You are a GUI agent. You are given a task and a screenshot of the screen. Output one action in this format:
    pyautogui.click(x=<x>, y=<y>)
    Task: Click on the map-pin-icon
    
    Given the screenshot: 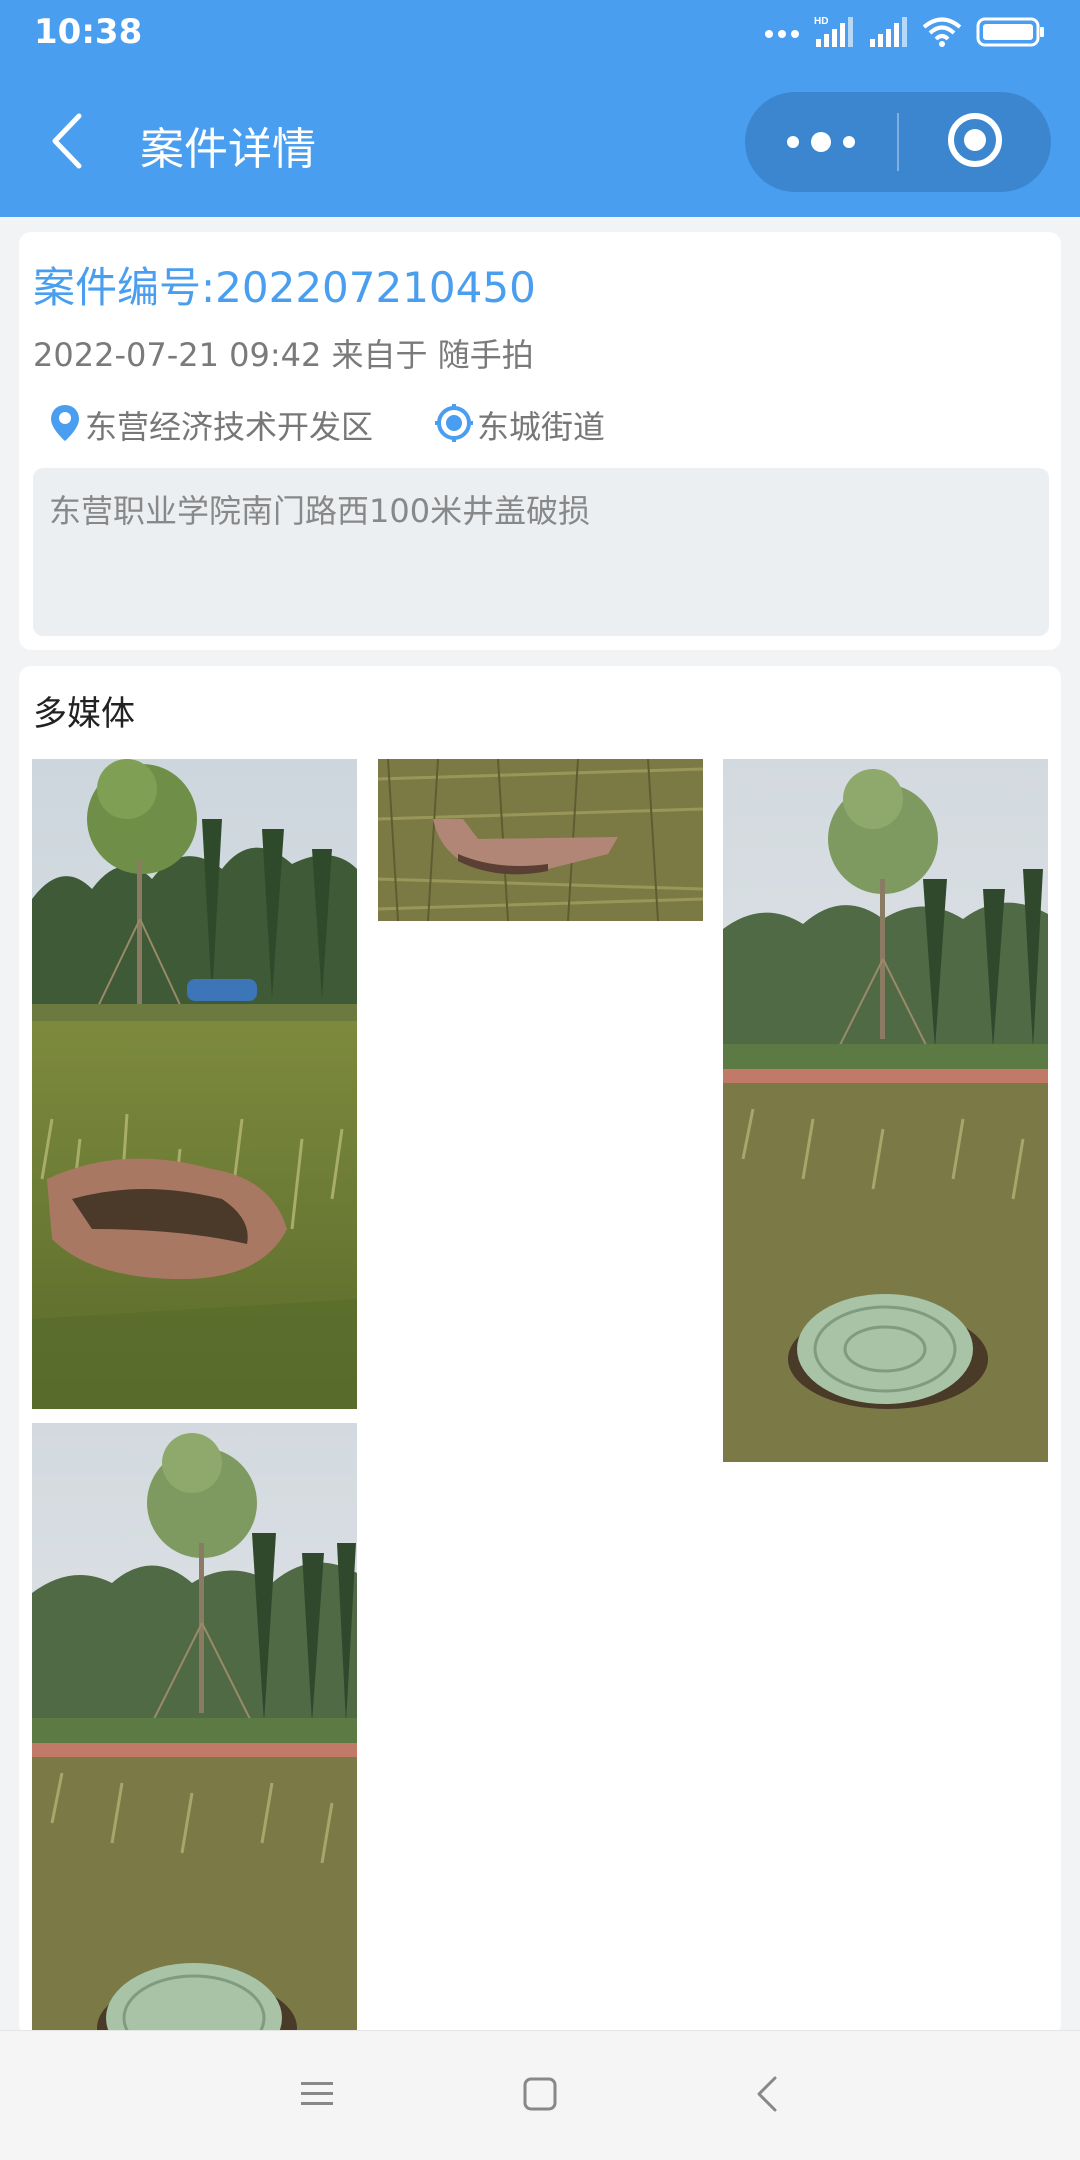 What is the action you would take?
    pyautogui.click(x=65, y=425)
    